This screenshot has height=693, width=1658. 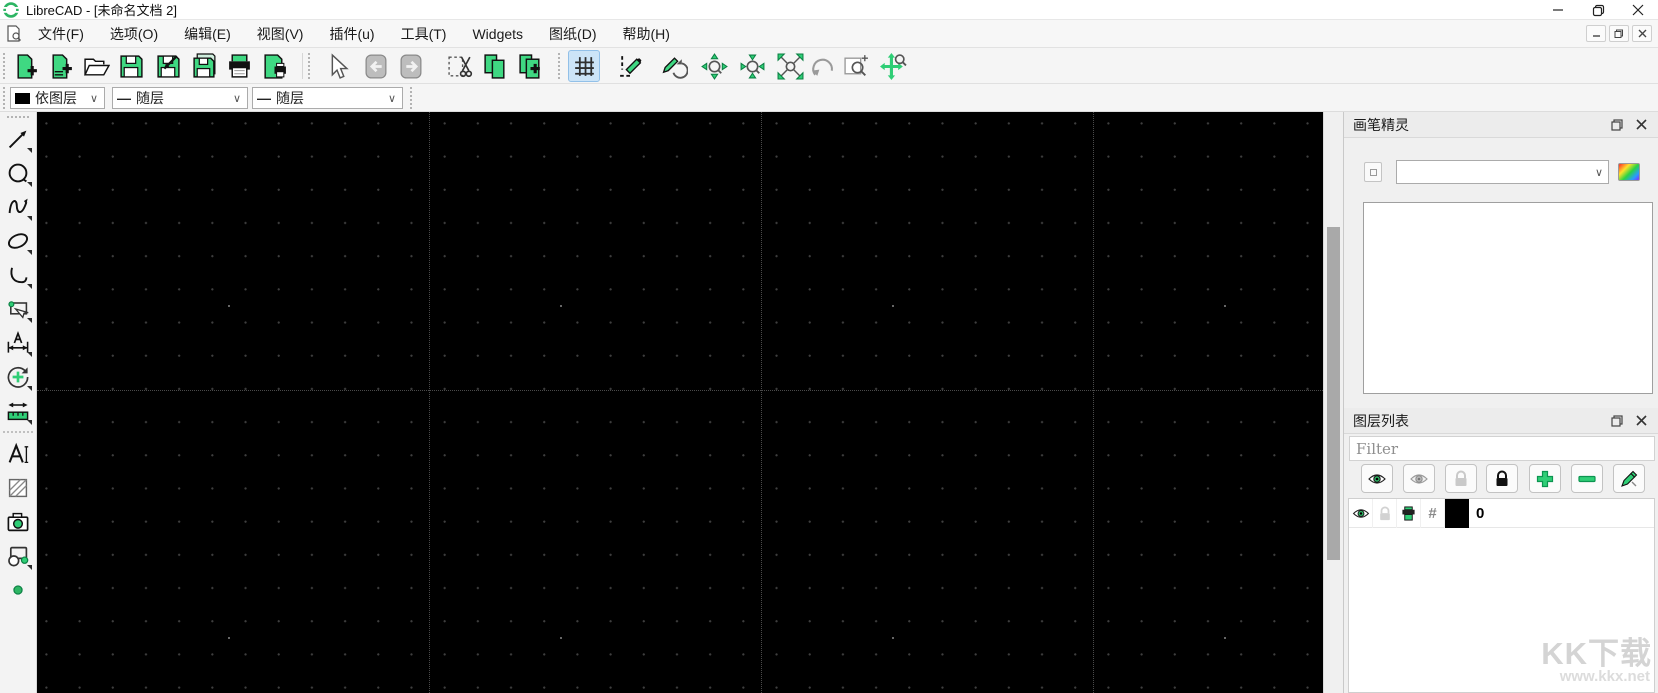 What do you see at coordinates (411, 66) in the screenshot?
I see `redo-button` at bounding box center [411, 66].